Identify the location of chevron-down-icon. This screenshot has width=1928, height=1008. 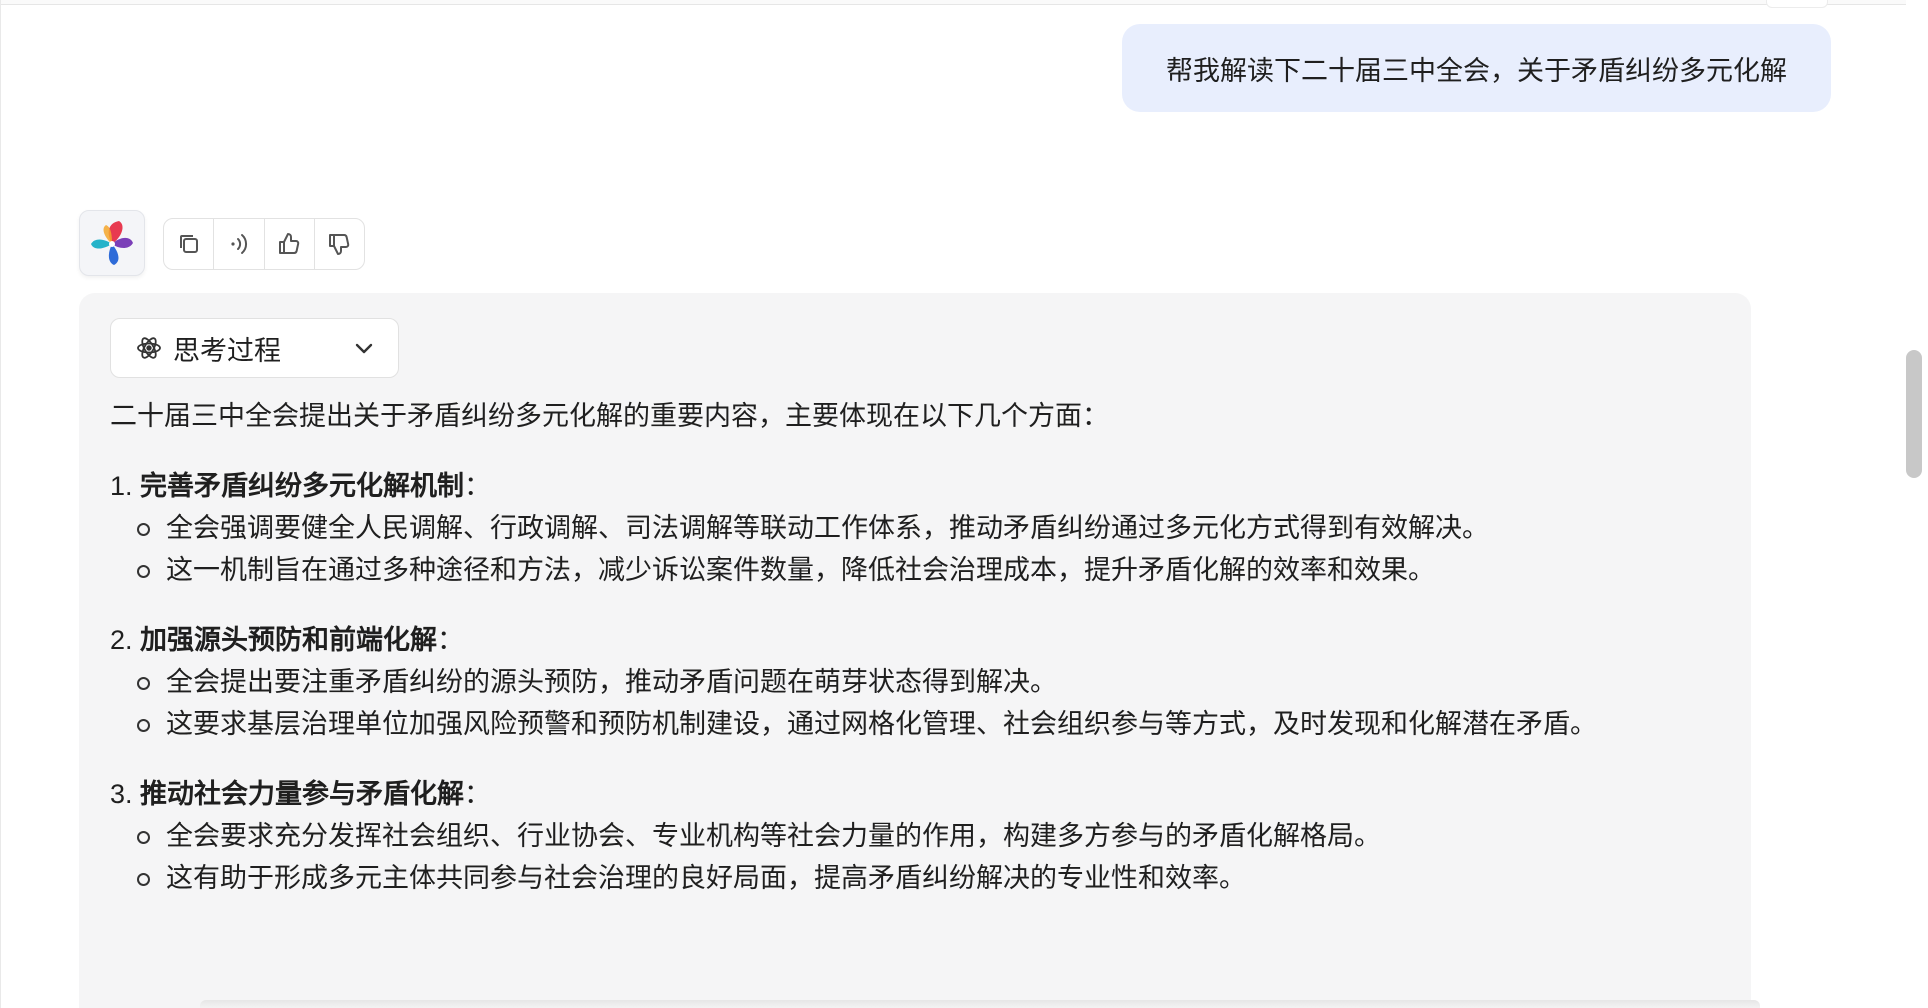
(364, 348).